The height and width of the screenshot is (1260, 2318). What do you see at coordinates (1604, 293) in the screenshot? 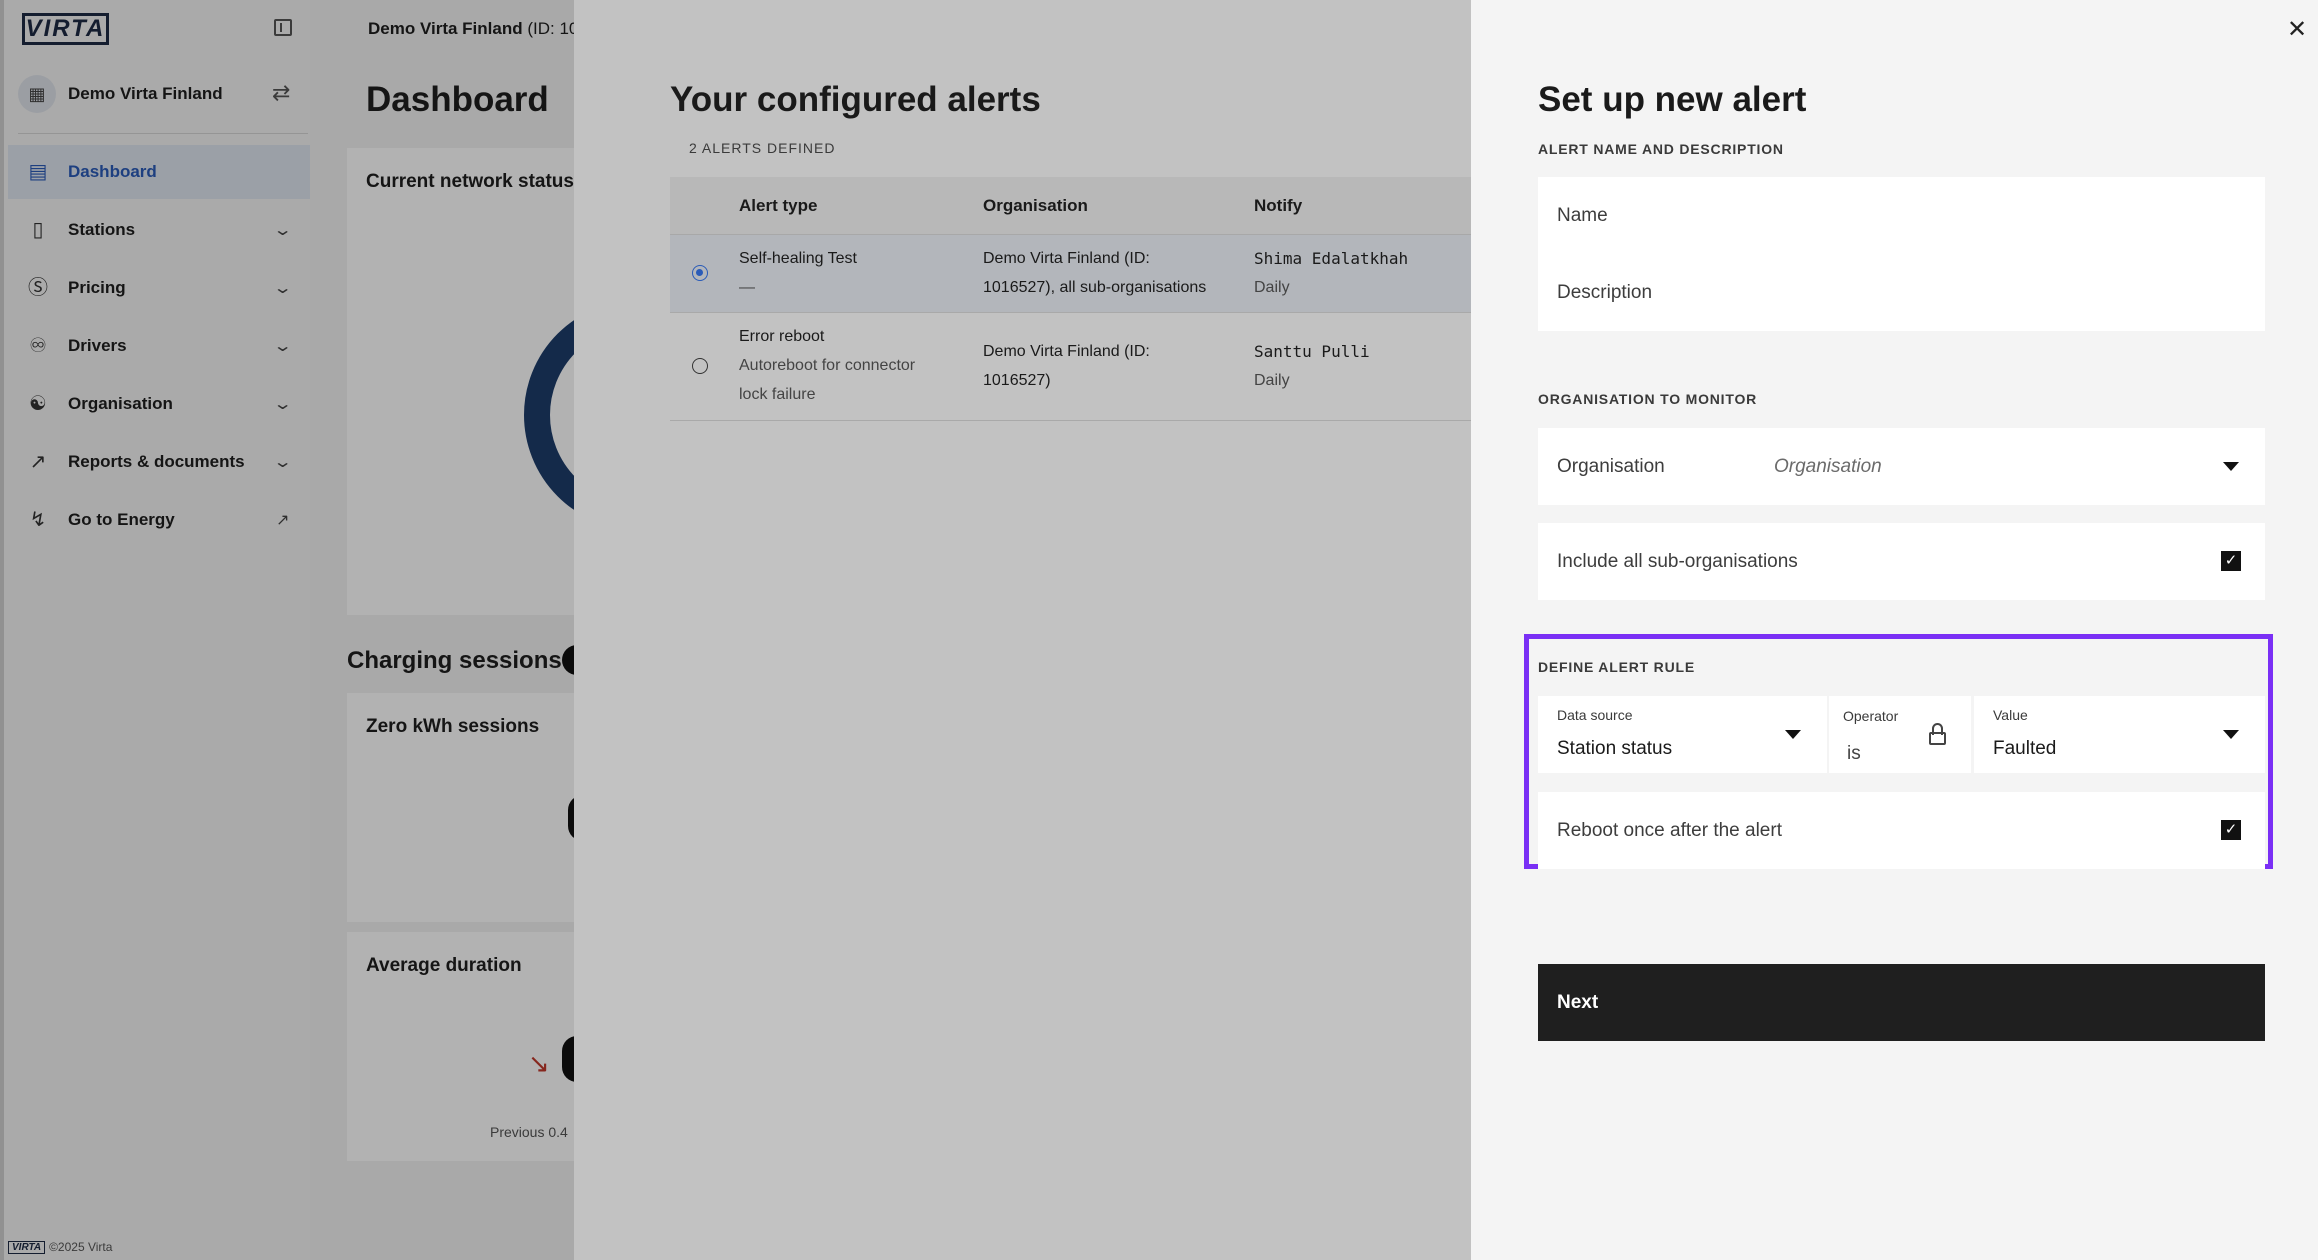
I see `description-input: Description` at bounding box center [1604, 293].